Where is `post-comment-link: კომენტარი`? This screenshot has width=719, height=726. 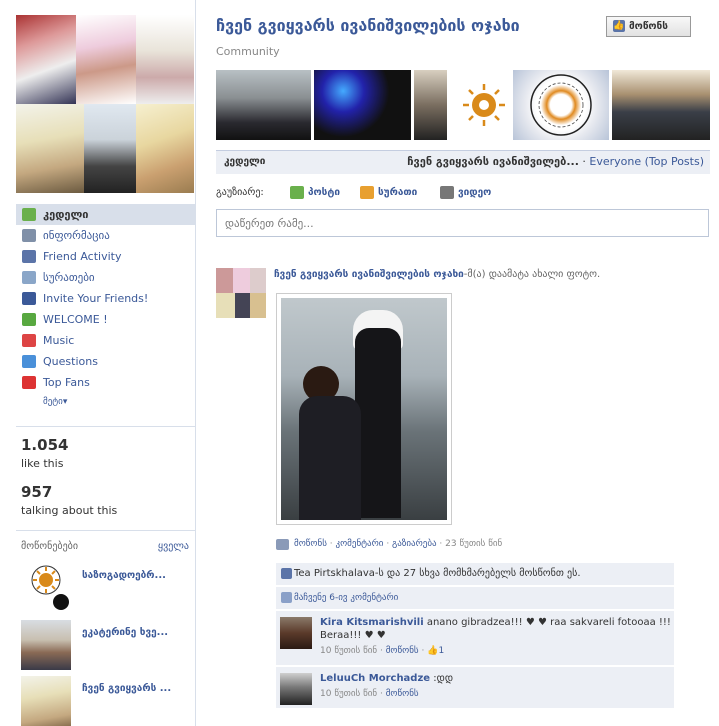 post-comment-link: კომენტარი is located at coordinates (360, 544).